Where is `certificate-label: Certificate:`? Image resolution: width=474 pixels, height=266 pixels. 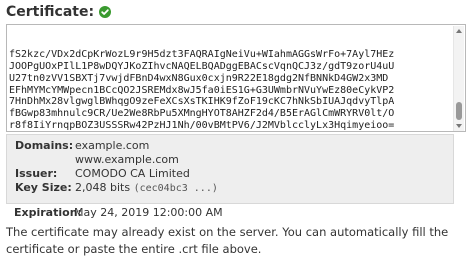
certificate-label: Certificate: is located at coordinates (59, 12).